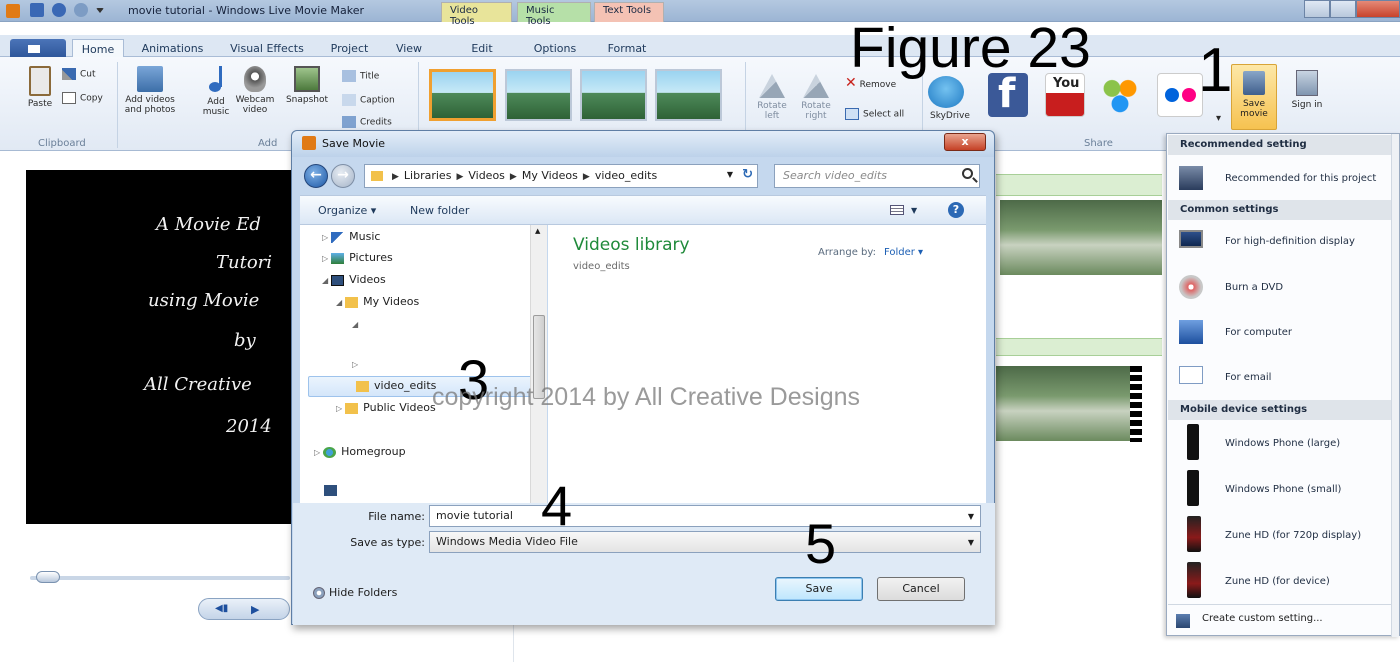 The height and width of the screenshot is (662, 1400). I want to click on tab-visual-effects: Visual Effects, so click(267, 48).